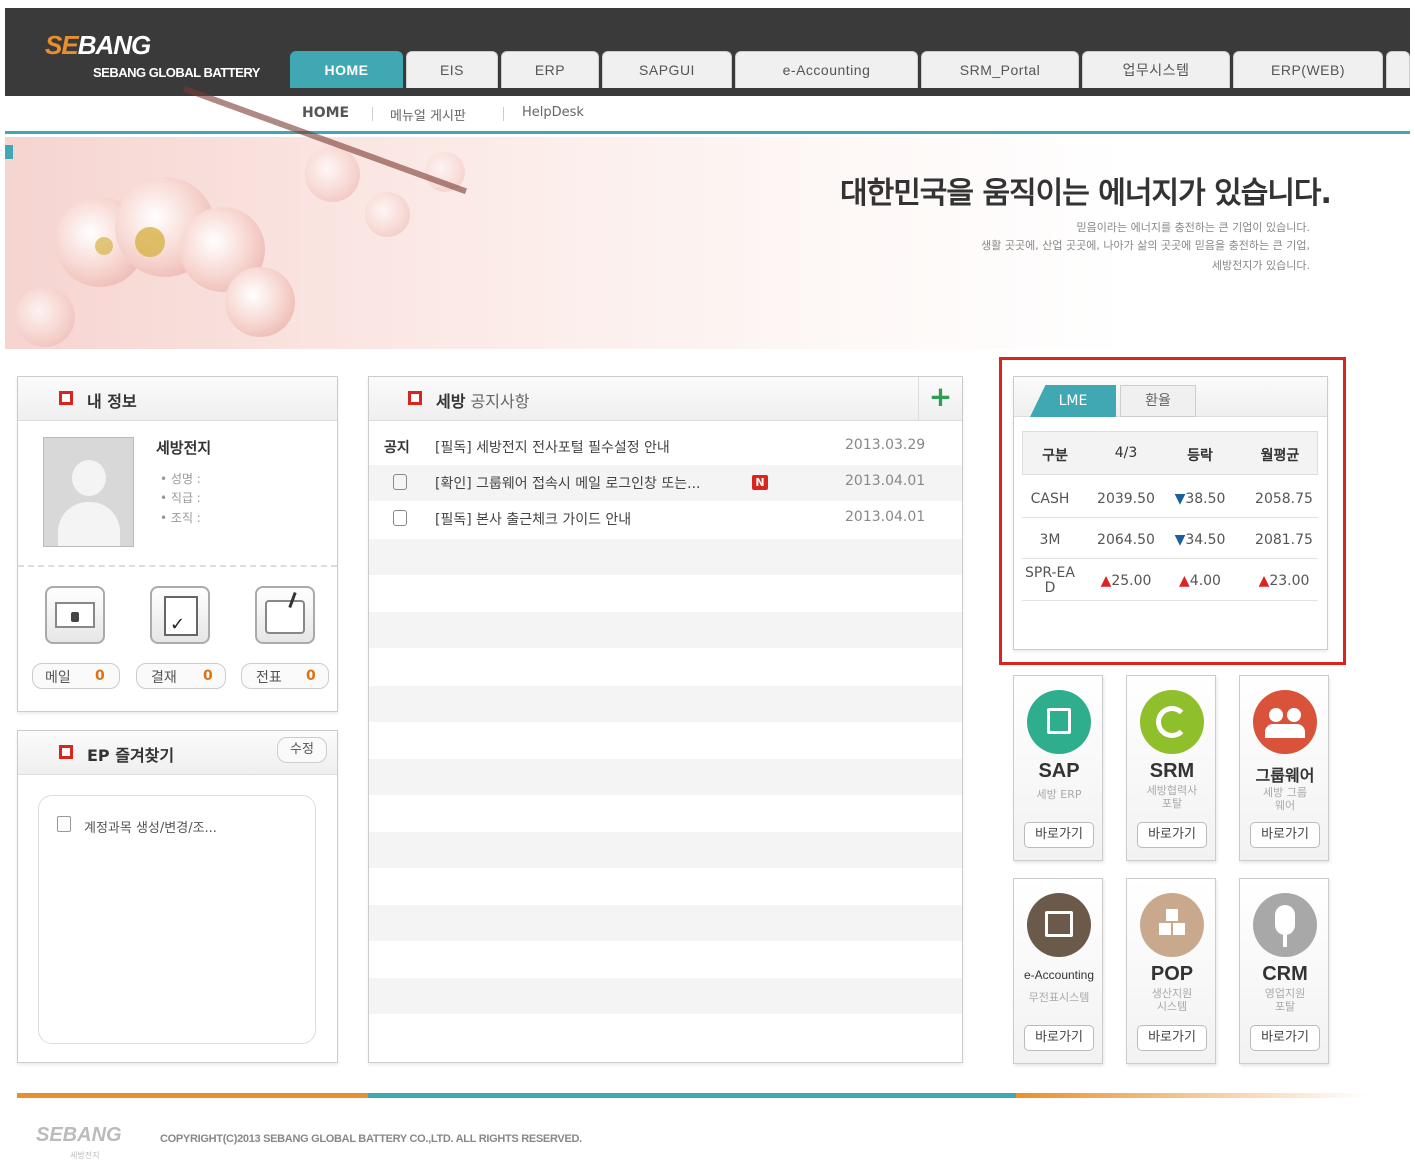 Image resolution: width=1415 pixels, height=1167 pixels. What do you see at coordinates (1285, 799) in the screenshot?
I see `app-desc: 세방 그룹웨어` at bounding box center [1285, 799].